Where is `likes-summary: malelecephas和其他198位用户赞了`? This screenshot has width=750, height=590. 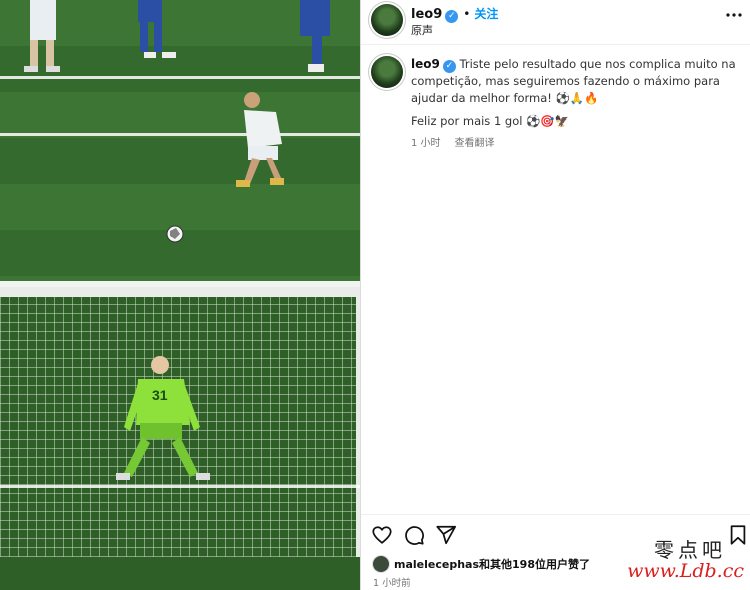 likes-summary: malelecephas和其他198位用户赞了 is located at coordinates (481, 564).